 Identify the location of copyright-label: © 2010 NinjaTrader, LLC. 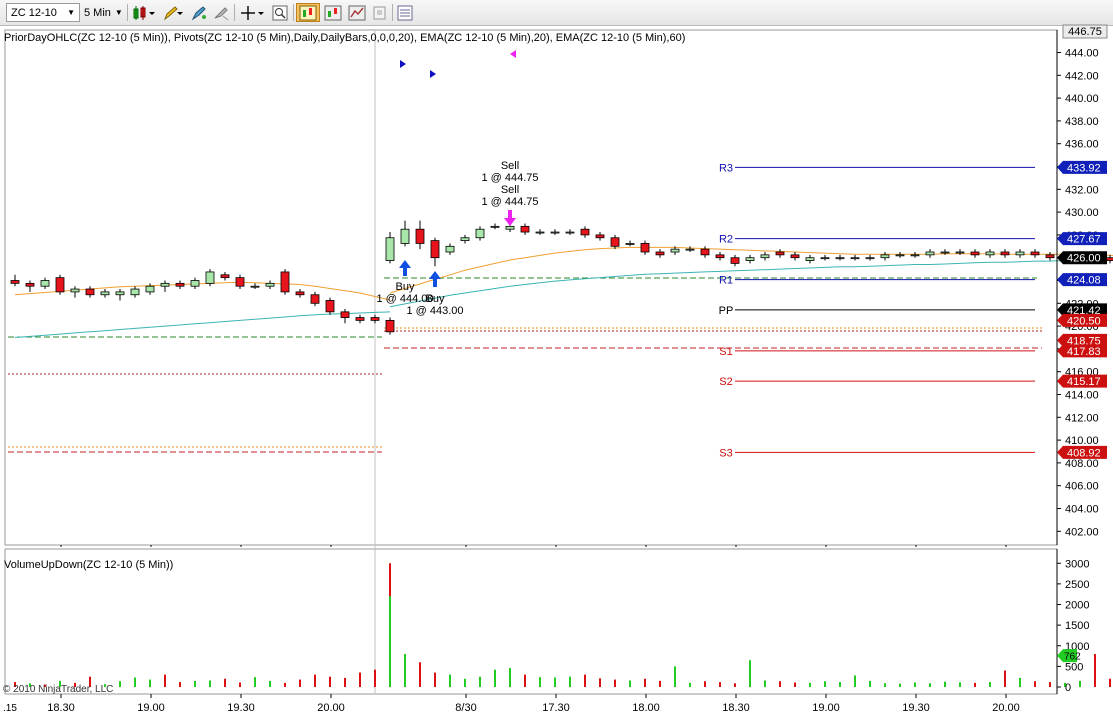
(58, 689).